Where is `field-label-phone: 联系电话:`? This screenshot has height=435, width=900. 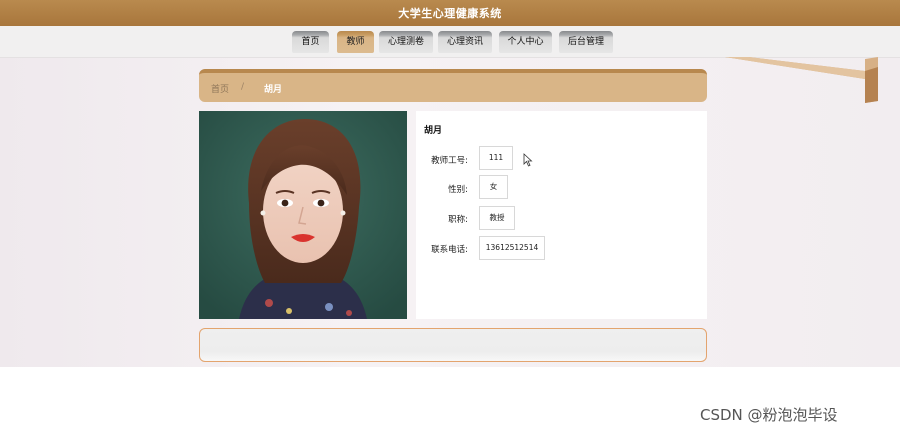
field-label-phone: 联系电话: is located at coordinates (449, 250).